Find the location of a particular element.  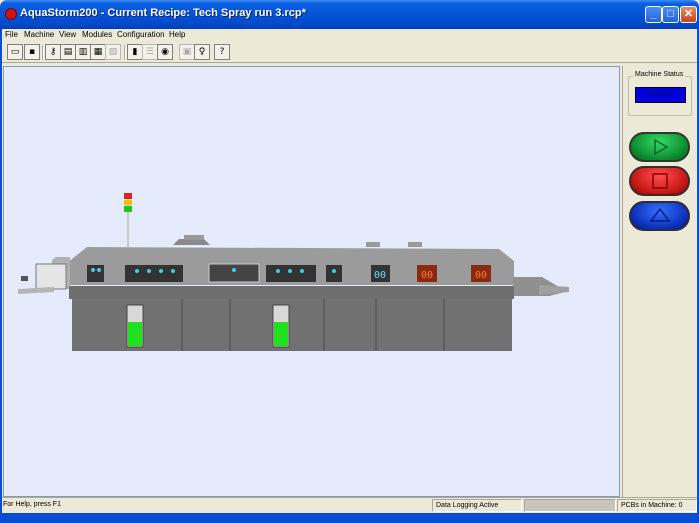

eject-icon is located at coordinates (659, 214).